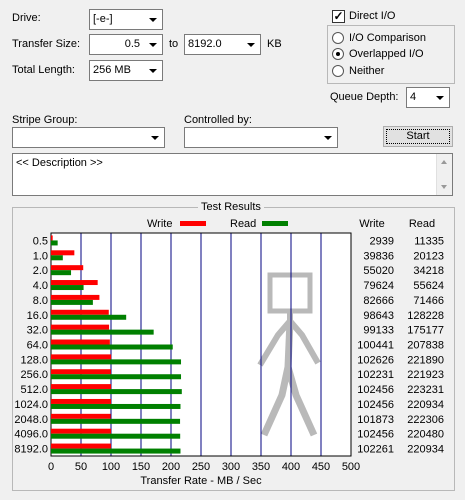  Describe the element at coordinates (103, 19) in the screenshot. I see `drive-value: [-e-]` at that location.